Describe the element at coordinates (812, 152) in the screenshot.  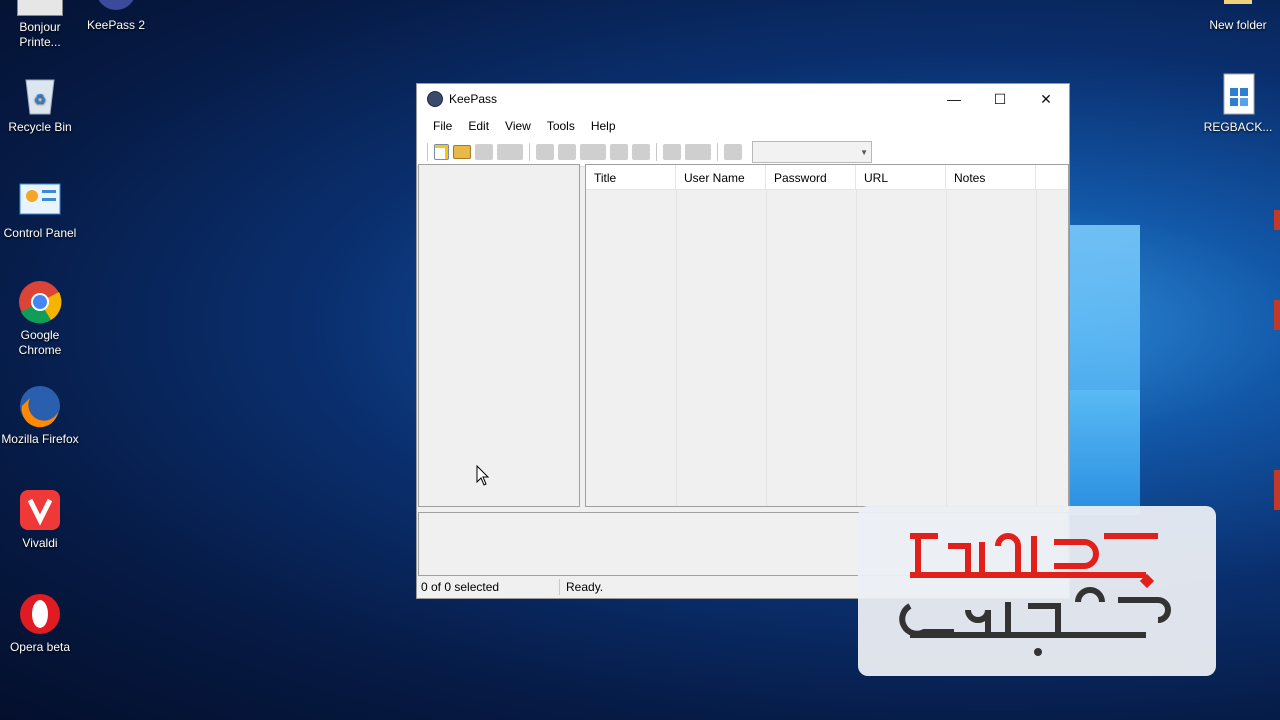
I see `quick-search-box: ▼` at that location.